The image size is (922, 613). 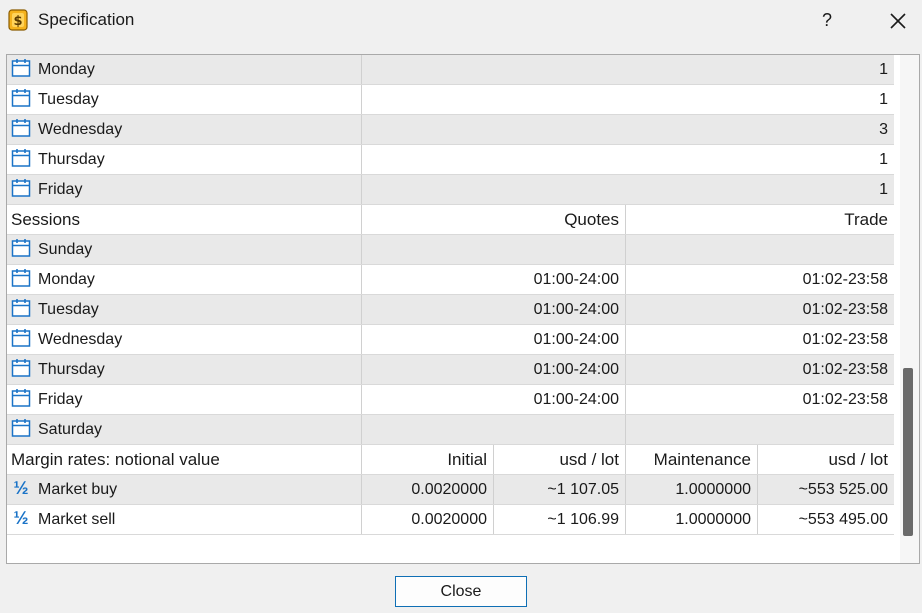 What do you see at coordinates (450, 70) in the screenshot?
I see `table-row: Monday 1` at bounding box center [450, 70].